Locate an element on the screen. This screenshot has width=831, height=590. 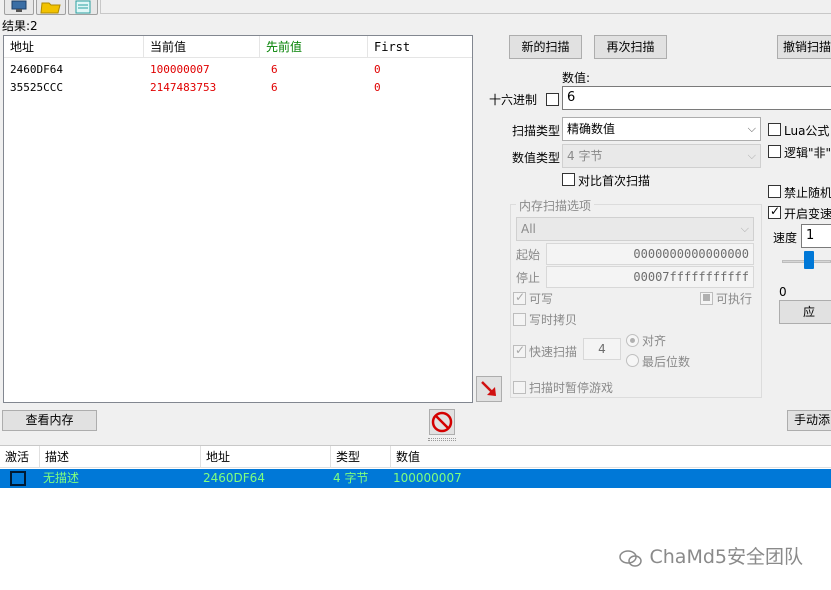
address-description: 无描述 is located at coordinates (61, 478).